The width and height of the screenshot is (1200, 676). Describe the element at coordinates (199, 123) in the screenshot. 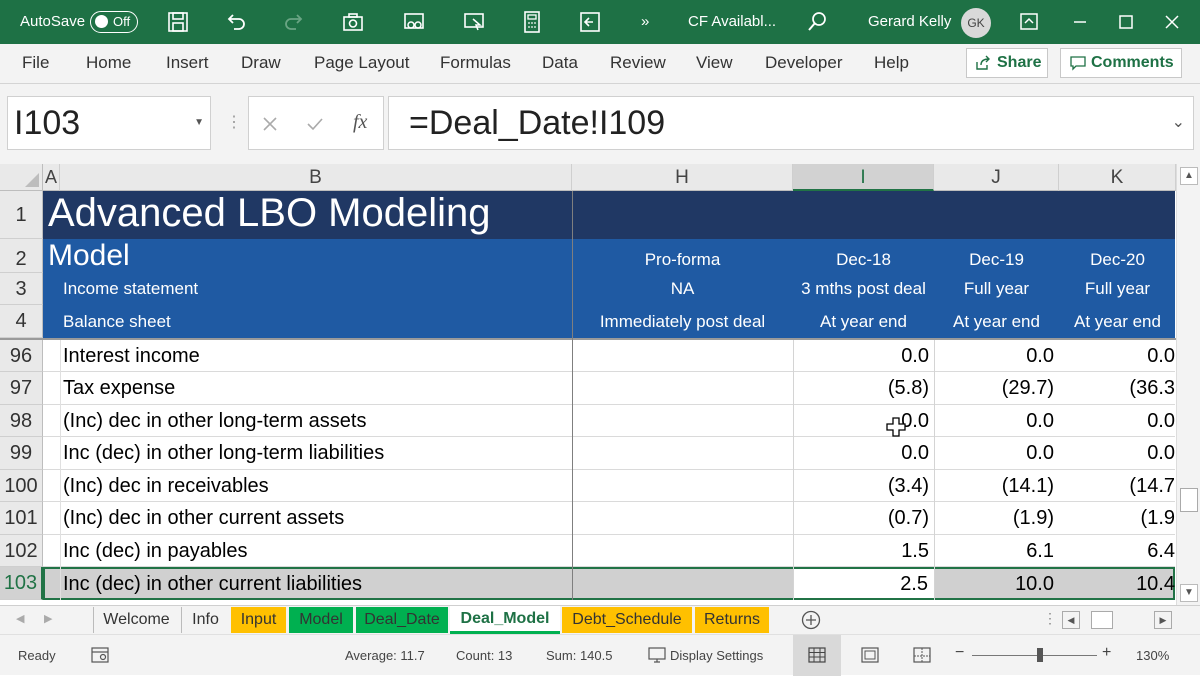

I see `chevron-down-icon: ▼` at that location.